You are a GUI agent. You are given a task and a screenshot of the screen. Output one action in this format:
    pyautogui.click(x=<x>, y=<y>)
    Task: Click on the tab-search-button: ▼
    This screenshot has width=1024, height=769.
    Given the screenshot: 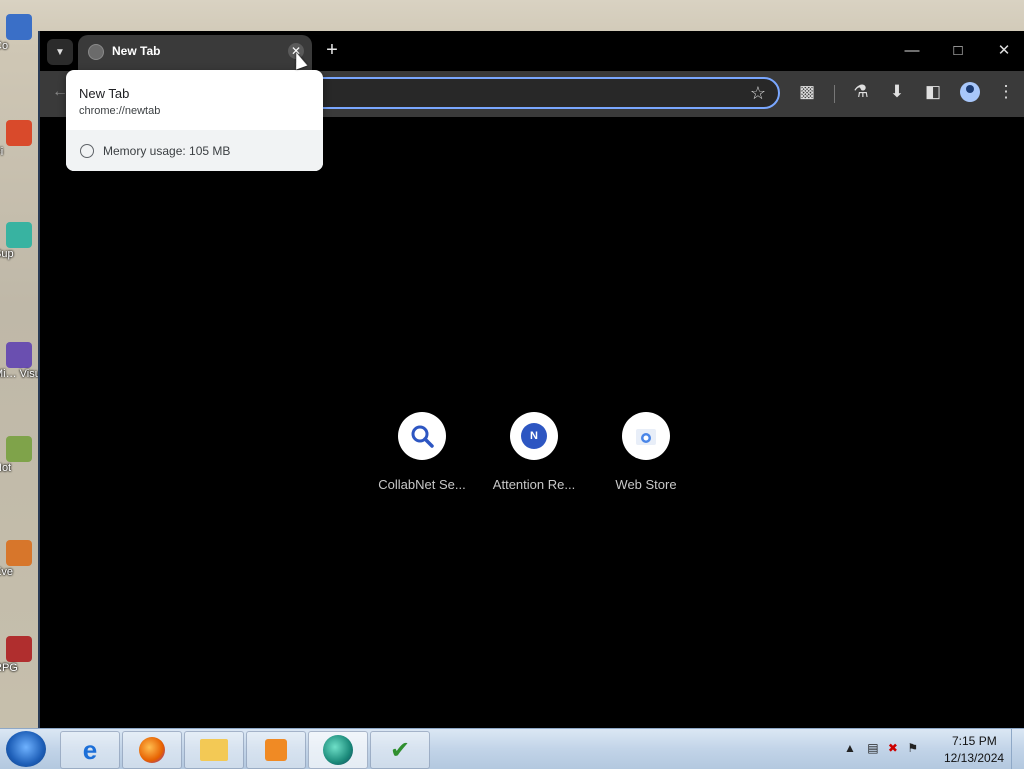 What is the action you would take?
    pyautogui.click(x=60, y=52)
    